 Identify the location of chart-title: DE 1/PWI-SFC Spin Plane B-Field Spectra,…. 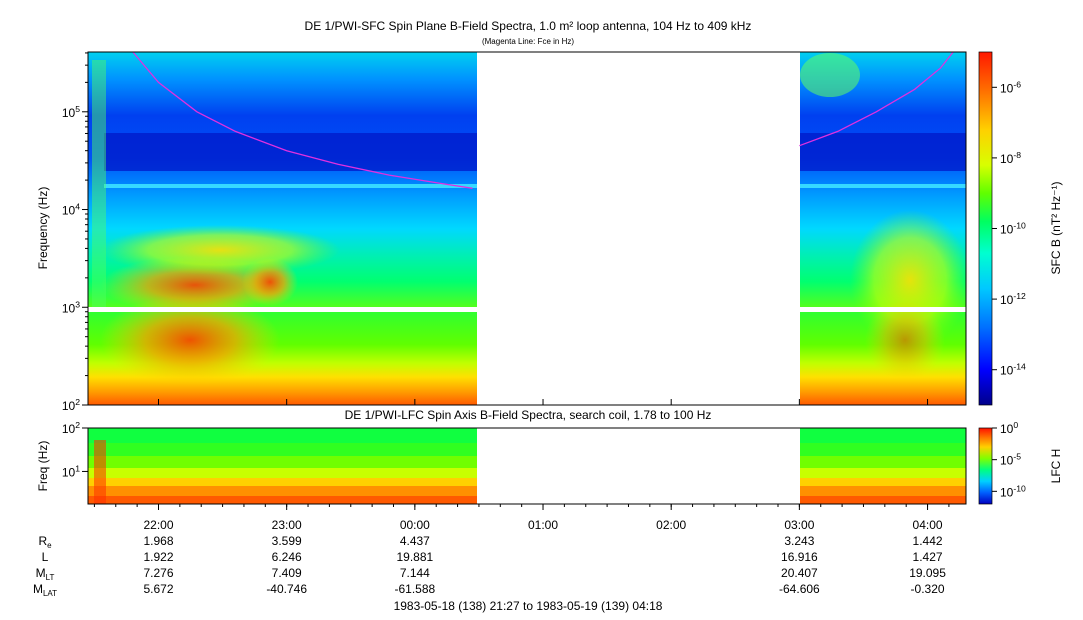
(528, 26).